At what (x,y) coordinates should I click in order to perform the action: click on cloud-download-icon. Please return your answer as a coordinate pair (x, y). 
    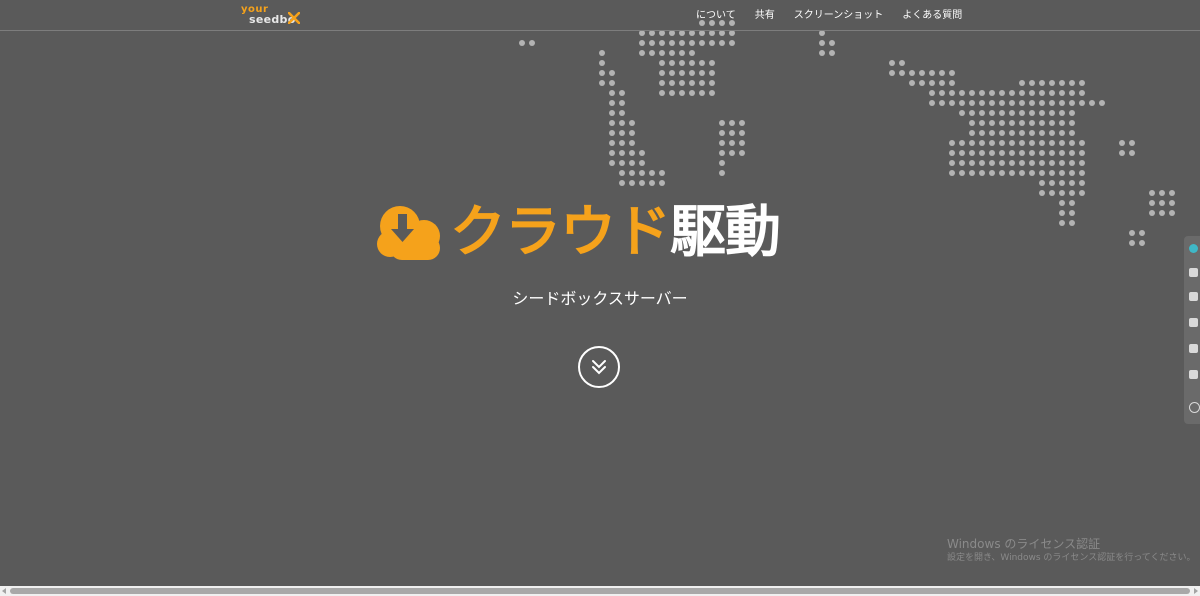
    Looking at the image, I should click on (408, 233).